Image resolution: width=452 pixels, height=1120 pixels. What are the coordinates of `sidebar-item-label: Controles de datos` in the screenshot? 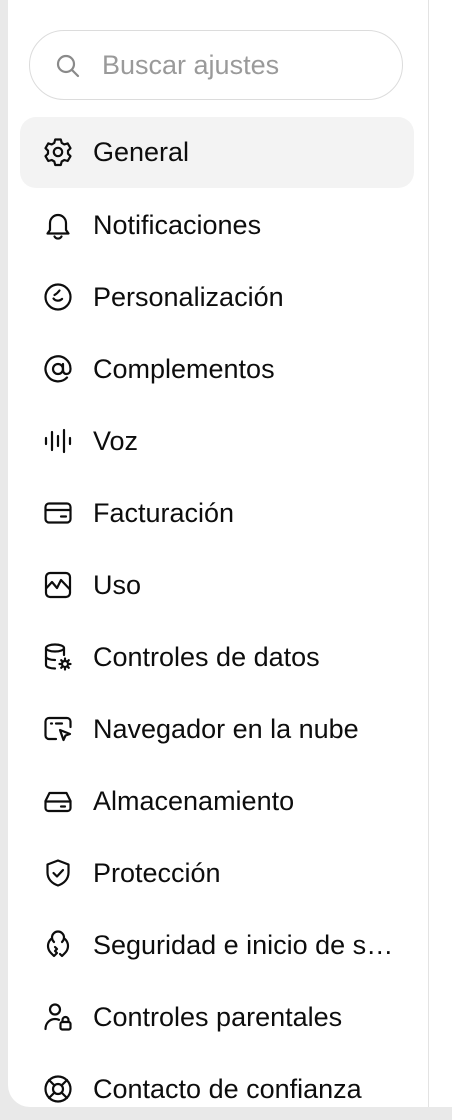 It's located at (206, 657).